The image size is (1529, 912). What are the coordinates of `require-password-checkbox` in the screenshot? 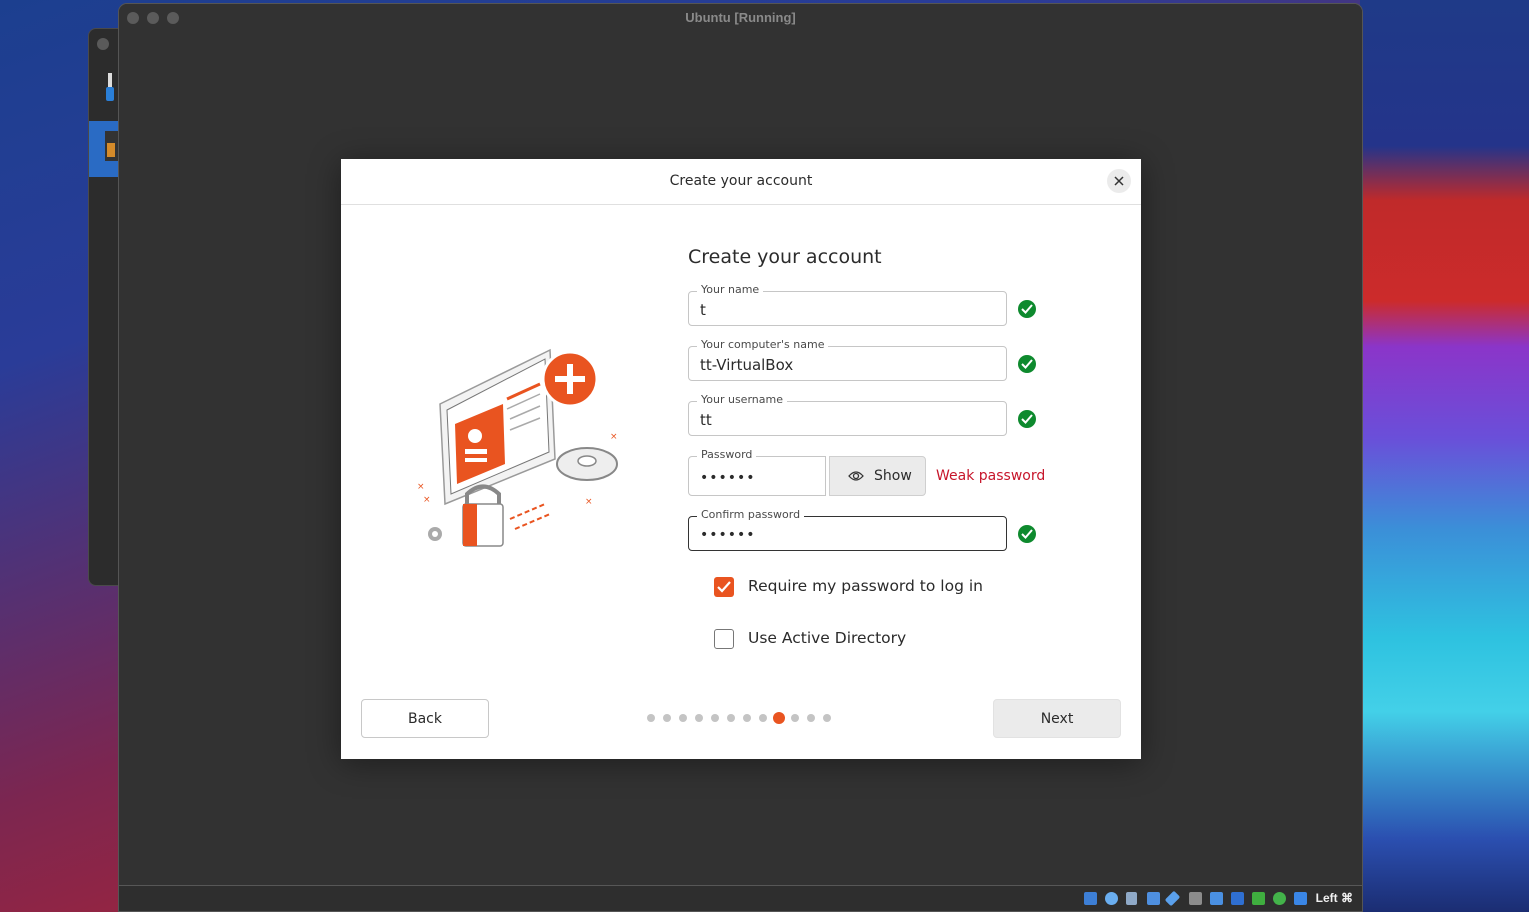 It's located at (724, 587).